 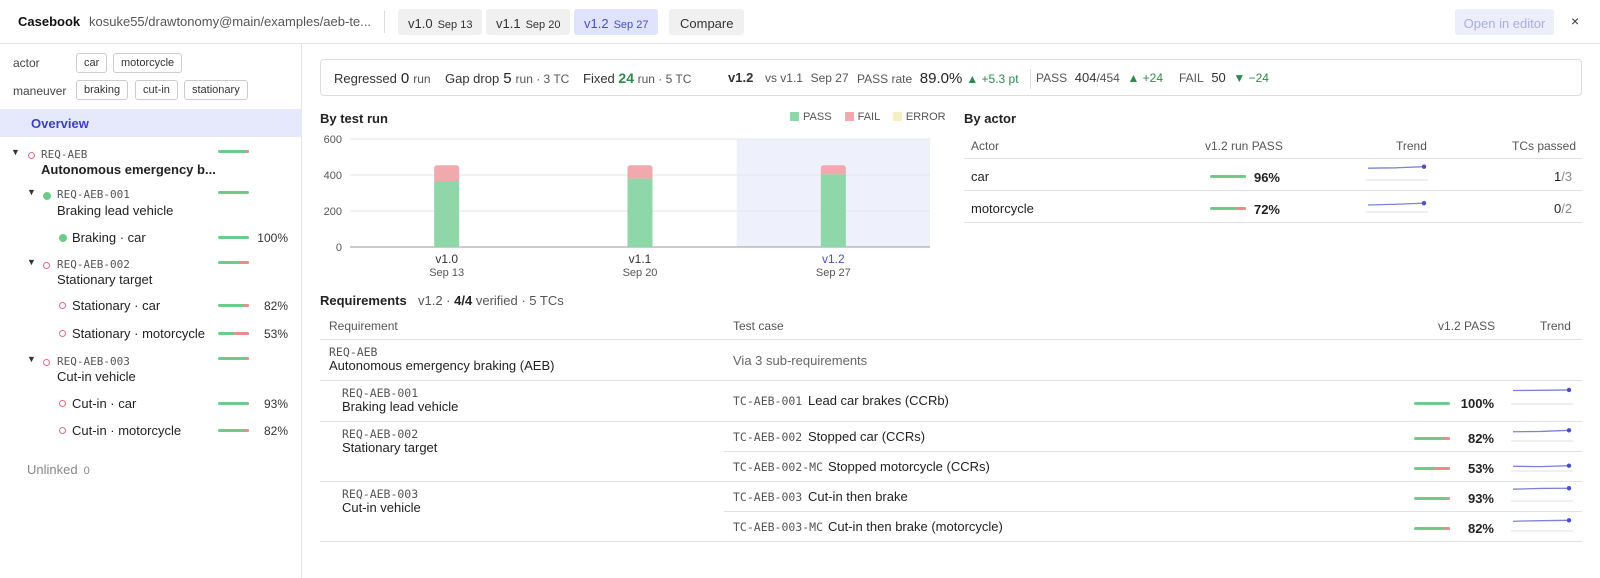 I want to click on tree-tc-pct: 100%, so click(x=272, y=238).